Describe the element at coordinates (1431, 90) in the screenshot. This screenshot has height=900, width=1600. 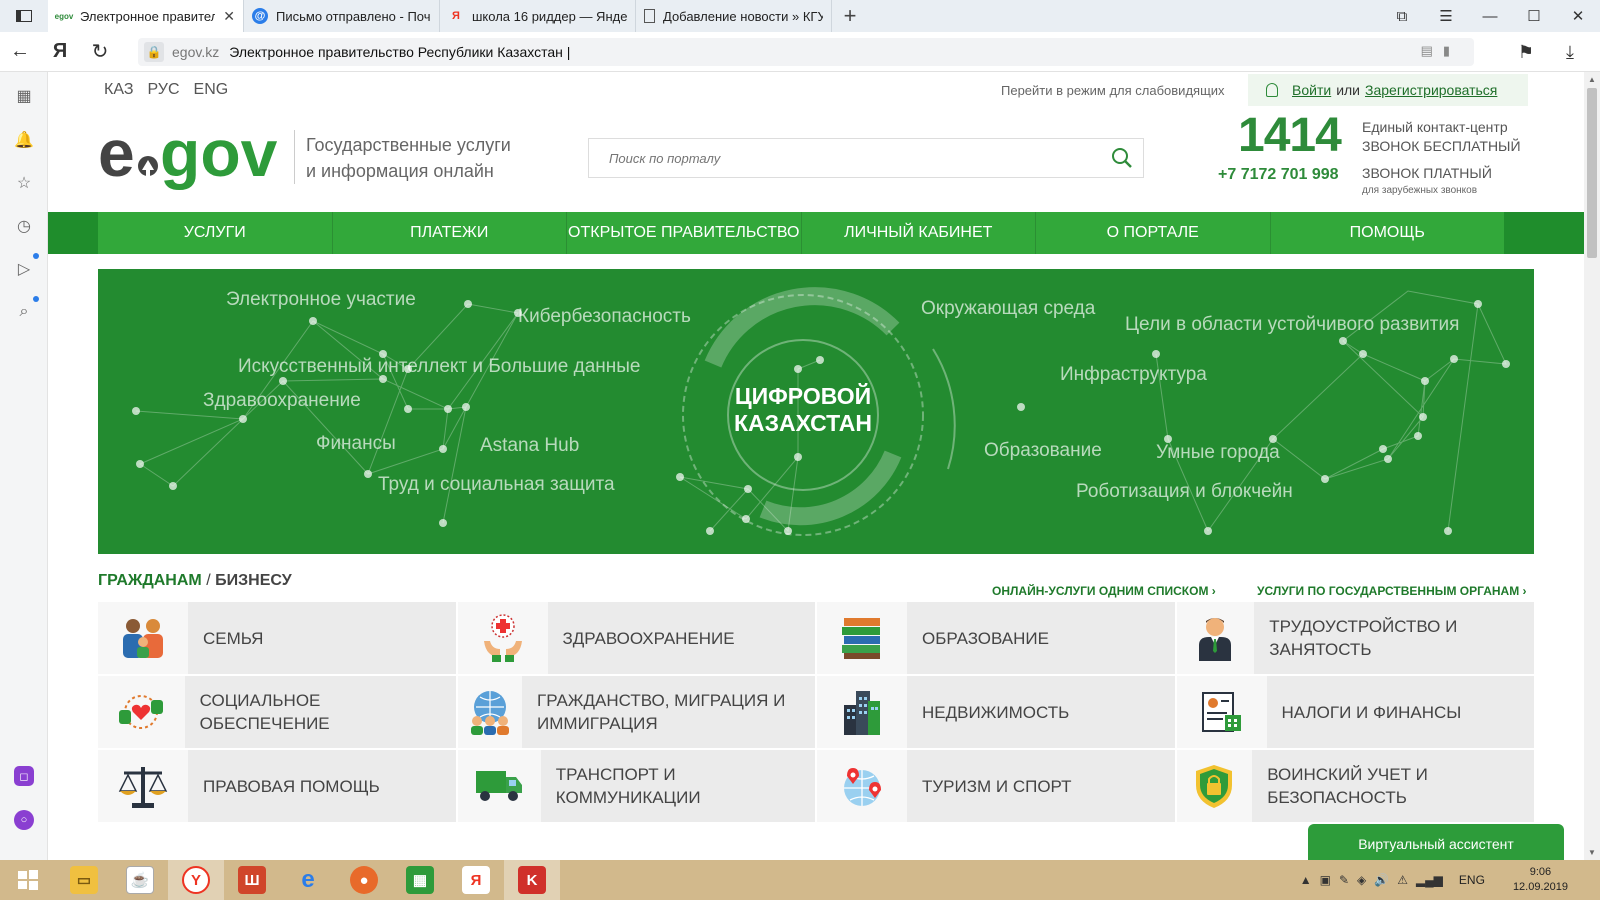
I see `register-link: Зарегистрироваться` at that location.